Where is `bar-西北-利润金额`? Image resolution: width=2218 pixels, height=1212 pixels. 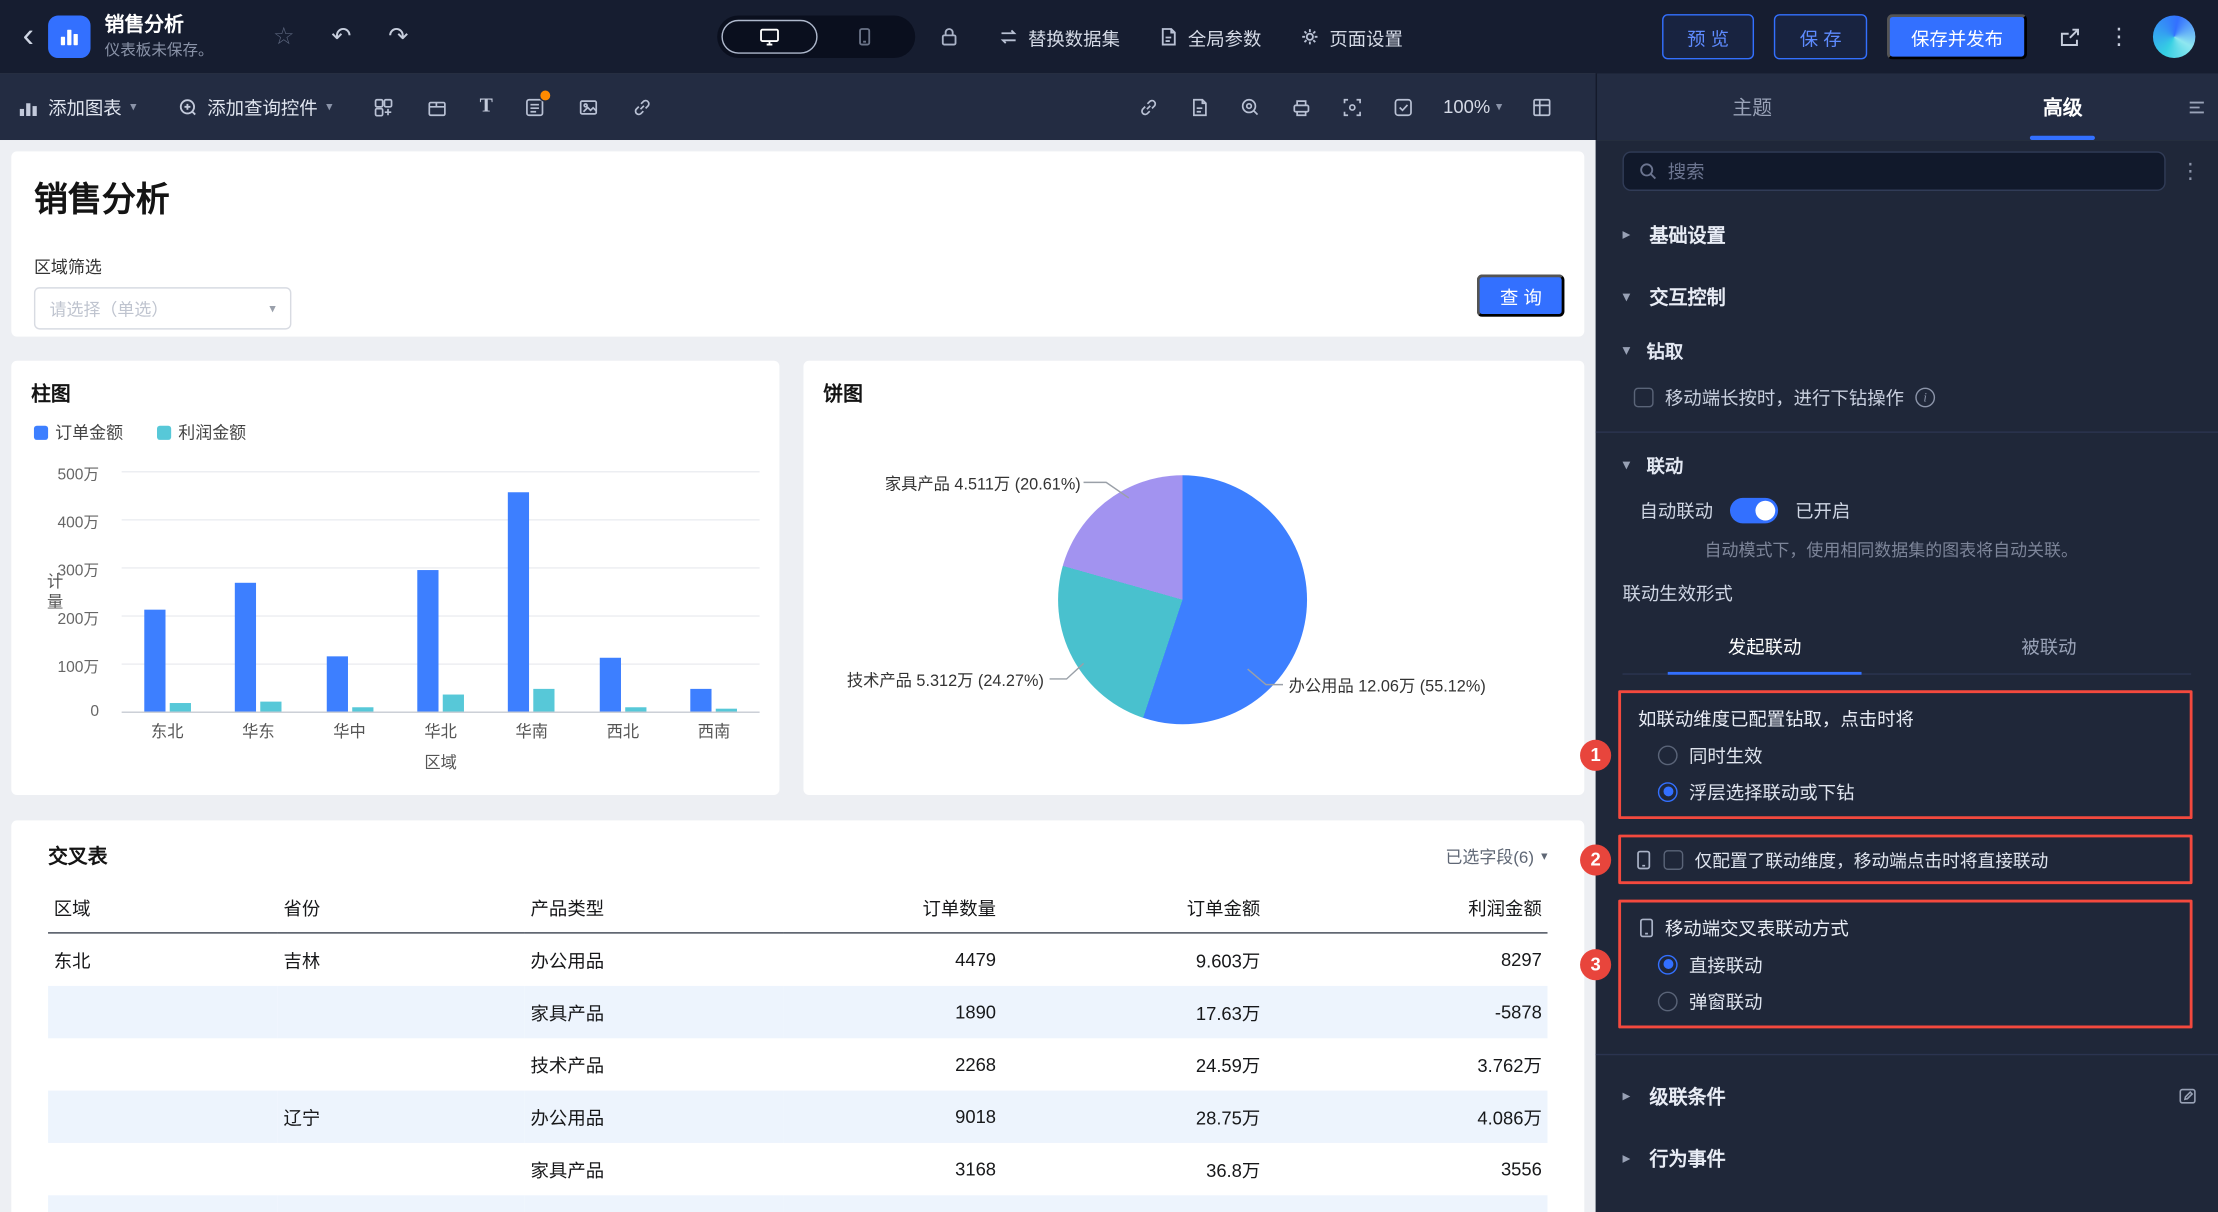 bar-西北-利润金额 is located at coordinates (635, 709).